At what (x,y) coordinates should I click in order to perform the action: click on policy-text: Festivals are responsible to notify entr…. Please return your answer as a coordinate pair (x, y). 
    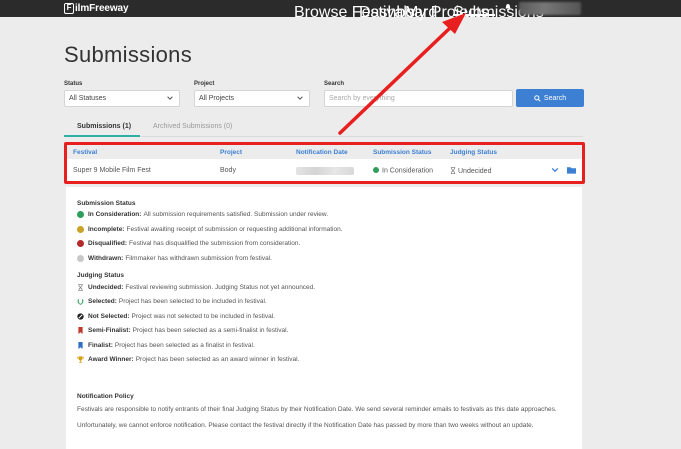
    Looking at the image, I should click on (317, 409).